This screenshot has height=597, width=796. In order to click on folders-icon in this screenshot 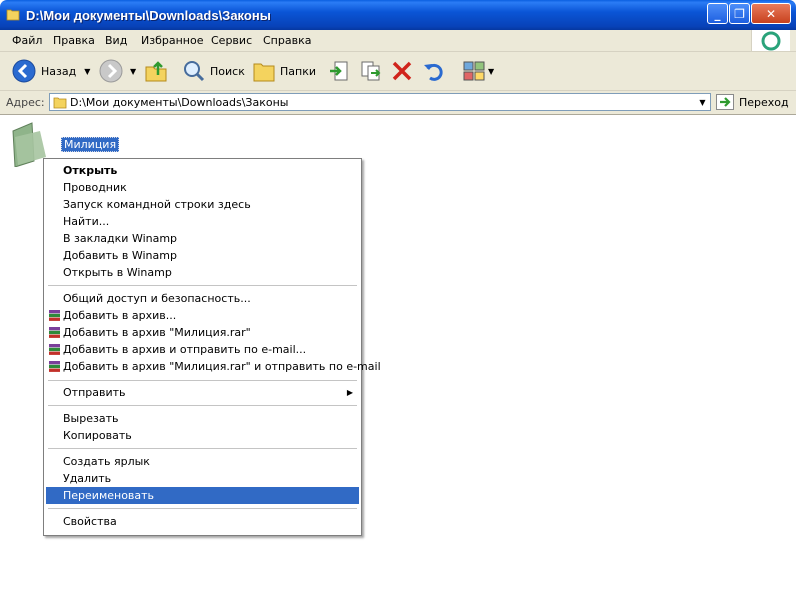, I will do `click(264, 72)`.